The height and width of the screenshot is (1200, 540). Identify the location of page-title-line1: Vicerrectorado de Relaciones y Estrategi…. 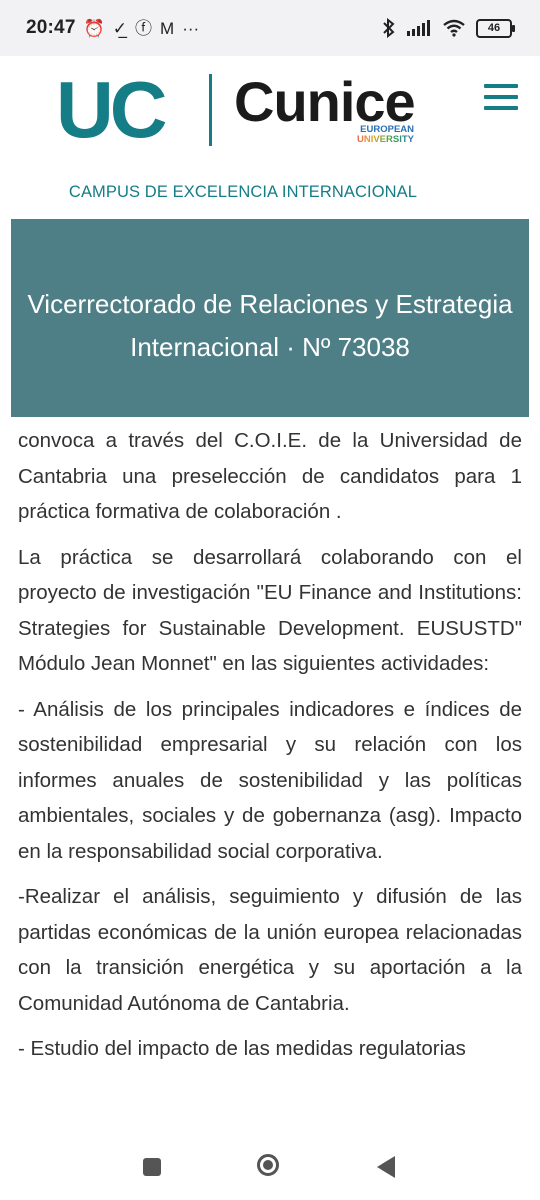
(270, 304).